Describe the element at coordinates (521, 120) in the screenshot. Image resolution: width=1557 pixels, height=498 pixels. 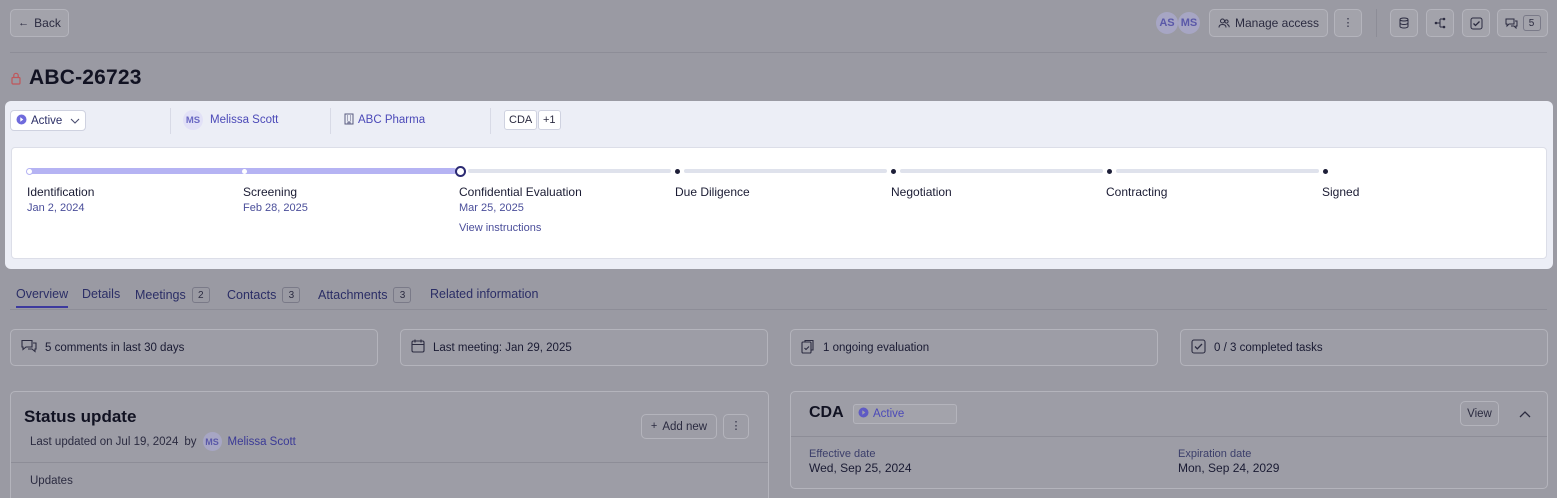
I see `tag-chip: CDA` at that location.